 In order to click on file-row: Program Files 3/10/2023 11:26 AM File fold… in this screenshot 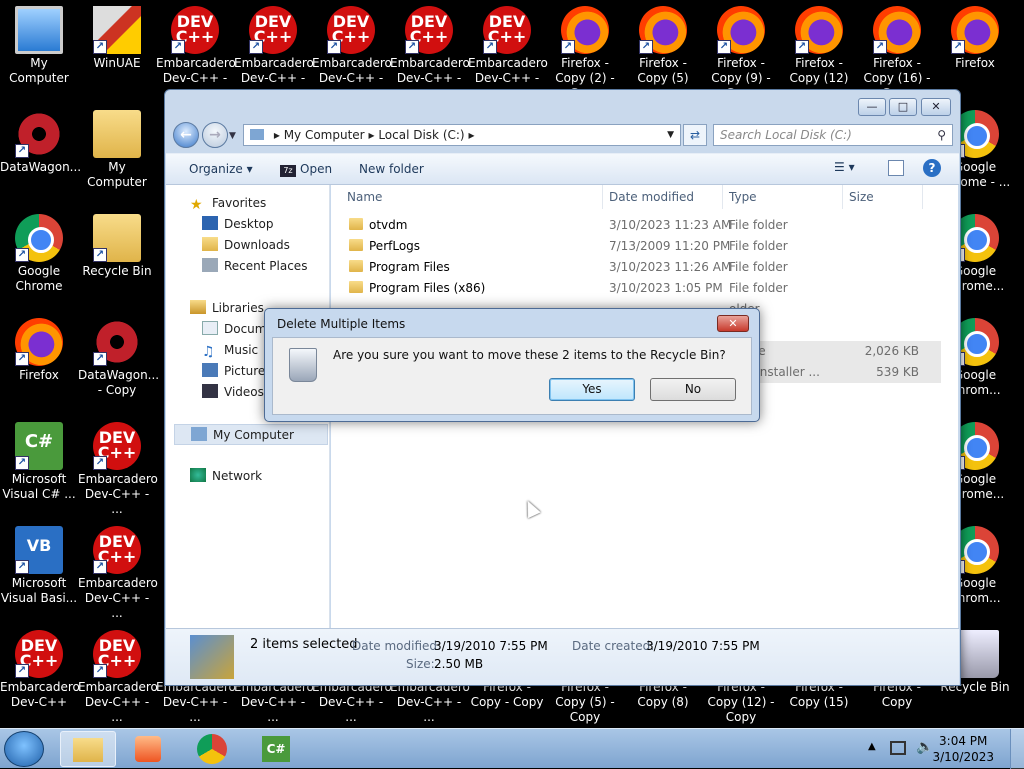, I will do `click(641, 267)`.